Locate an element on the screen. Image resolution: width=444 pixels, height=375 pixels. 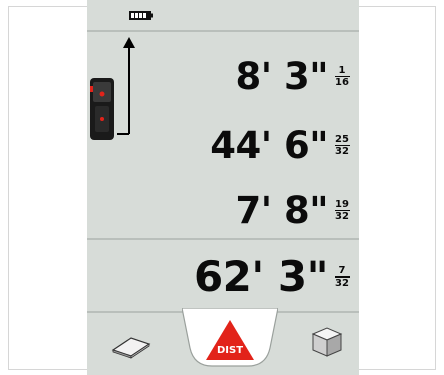
measurement-row: 7' 8" 19 32 is located at coordinates (293, 210).